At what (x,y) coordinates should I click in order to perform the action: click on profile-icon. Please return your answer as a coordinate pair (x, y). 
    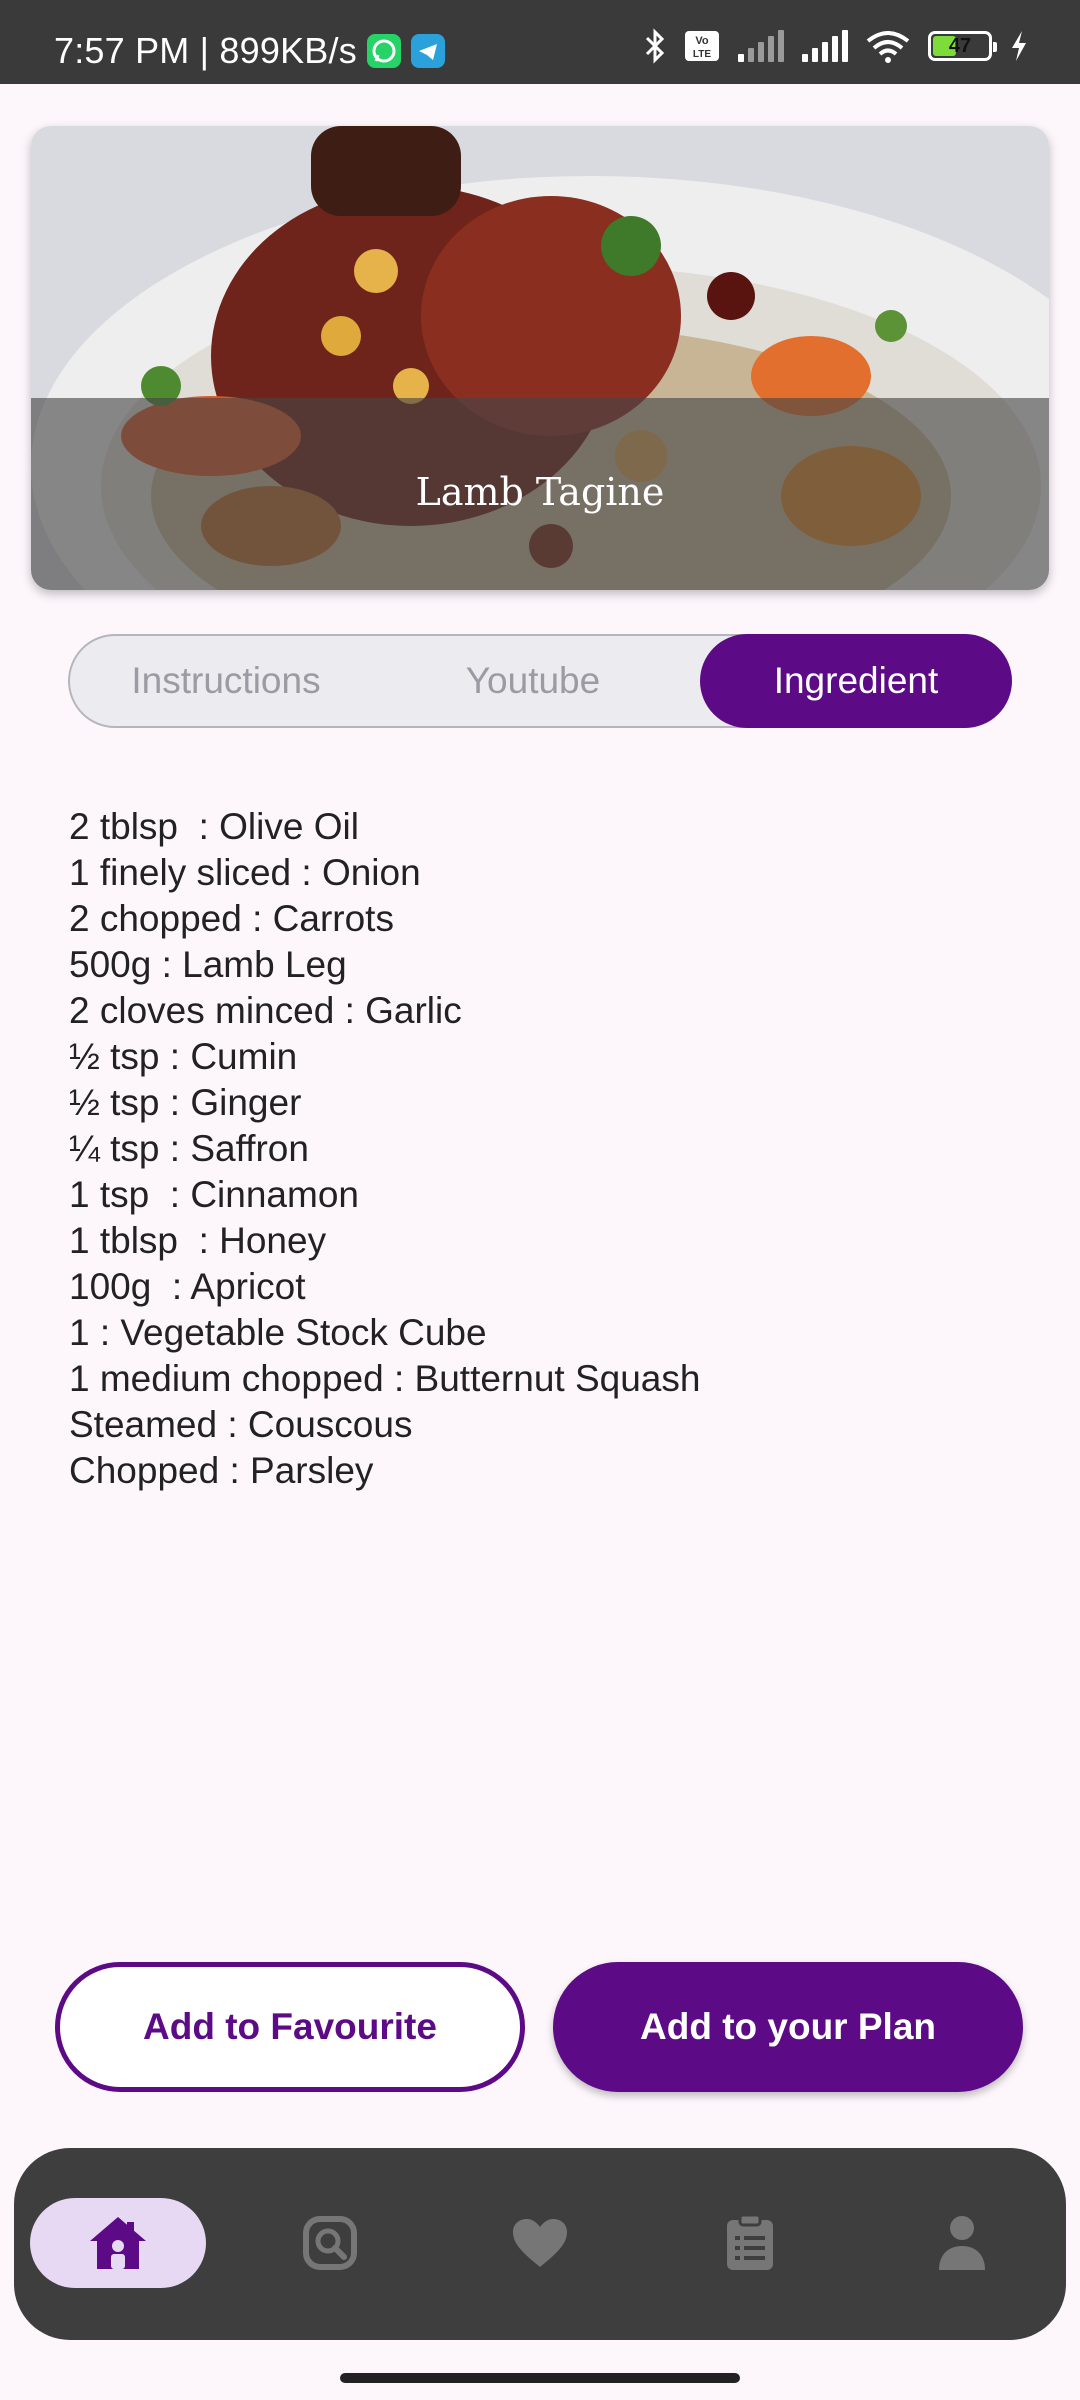
    Looking at the image, I should click on (962, 2243).